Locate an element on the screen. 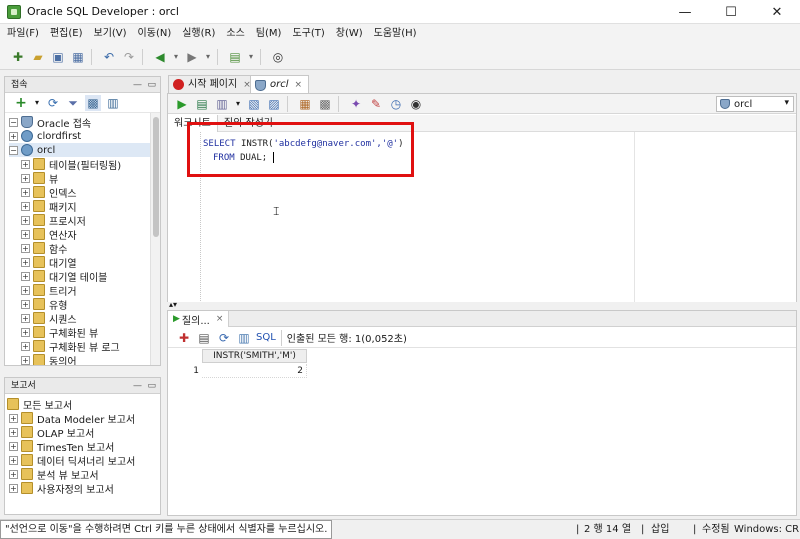 Image resolution: width=800 pixels, height=539 pixels. scrollbar-thumb is located at coordinates (156, 177).